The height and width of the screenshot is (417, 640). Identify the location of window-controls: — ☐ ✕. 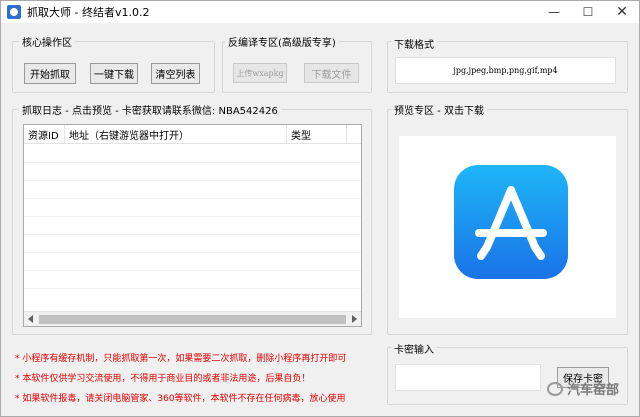
(588, 12).